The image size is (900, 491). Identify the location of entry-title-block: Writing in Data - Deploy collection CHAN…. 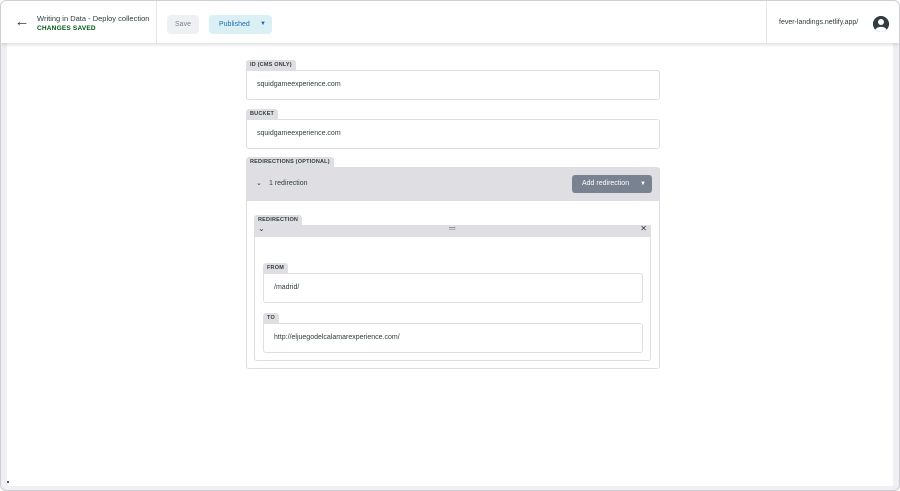
(93, 24).